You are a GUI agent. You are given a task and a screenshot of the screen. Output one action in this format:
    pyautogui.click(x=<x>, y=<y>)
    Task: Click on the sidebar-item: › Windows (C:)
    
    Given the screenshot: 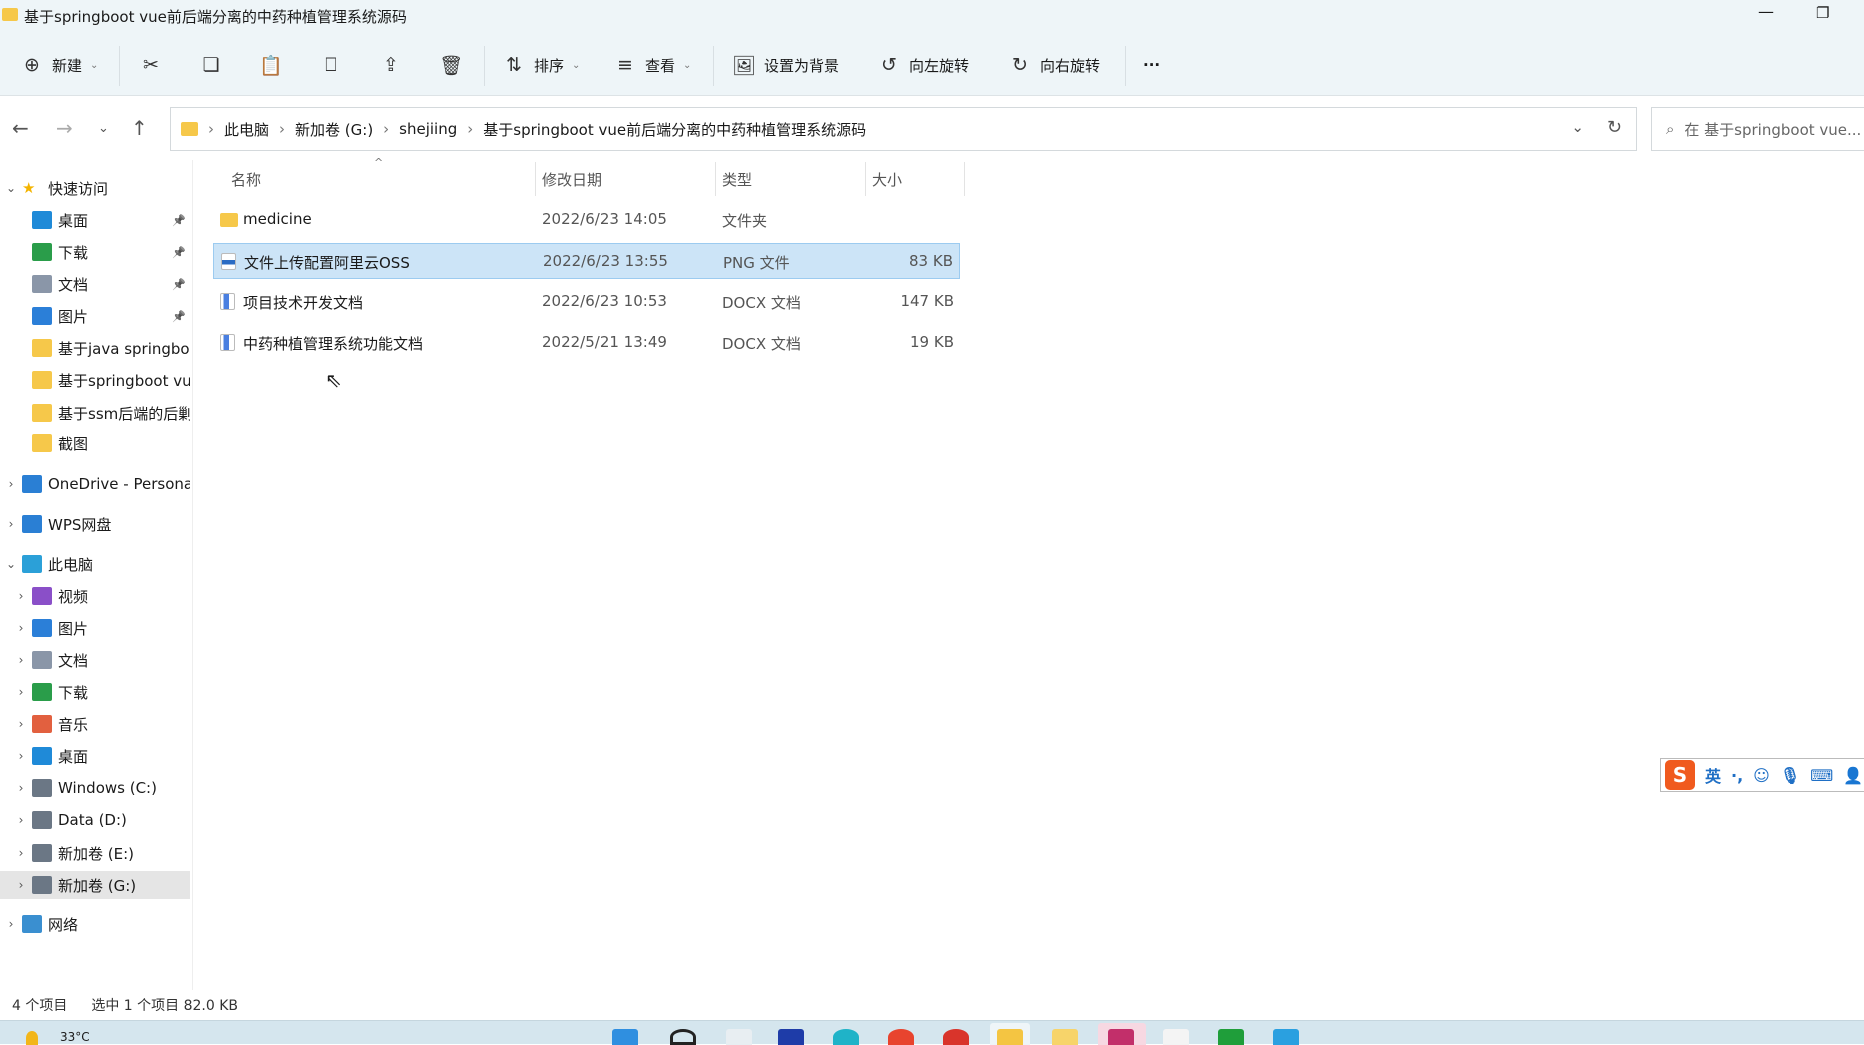 What is the action you would take?
    pyautogui.click(x=95, y=788)
    